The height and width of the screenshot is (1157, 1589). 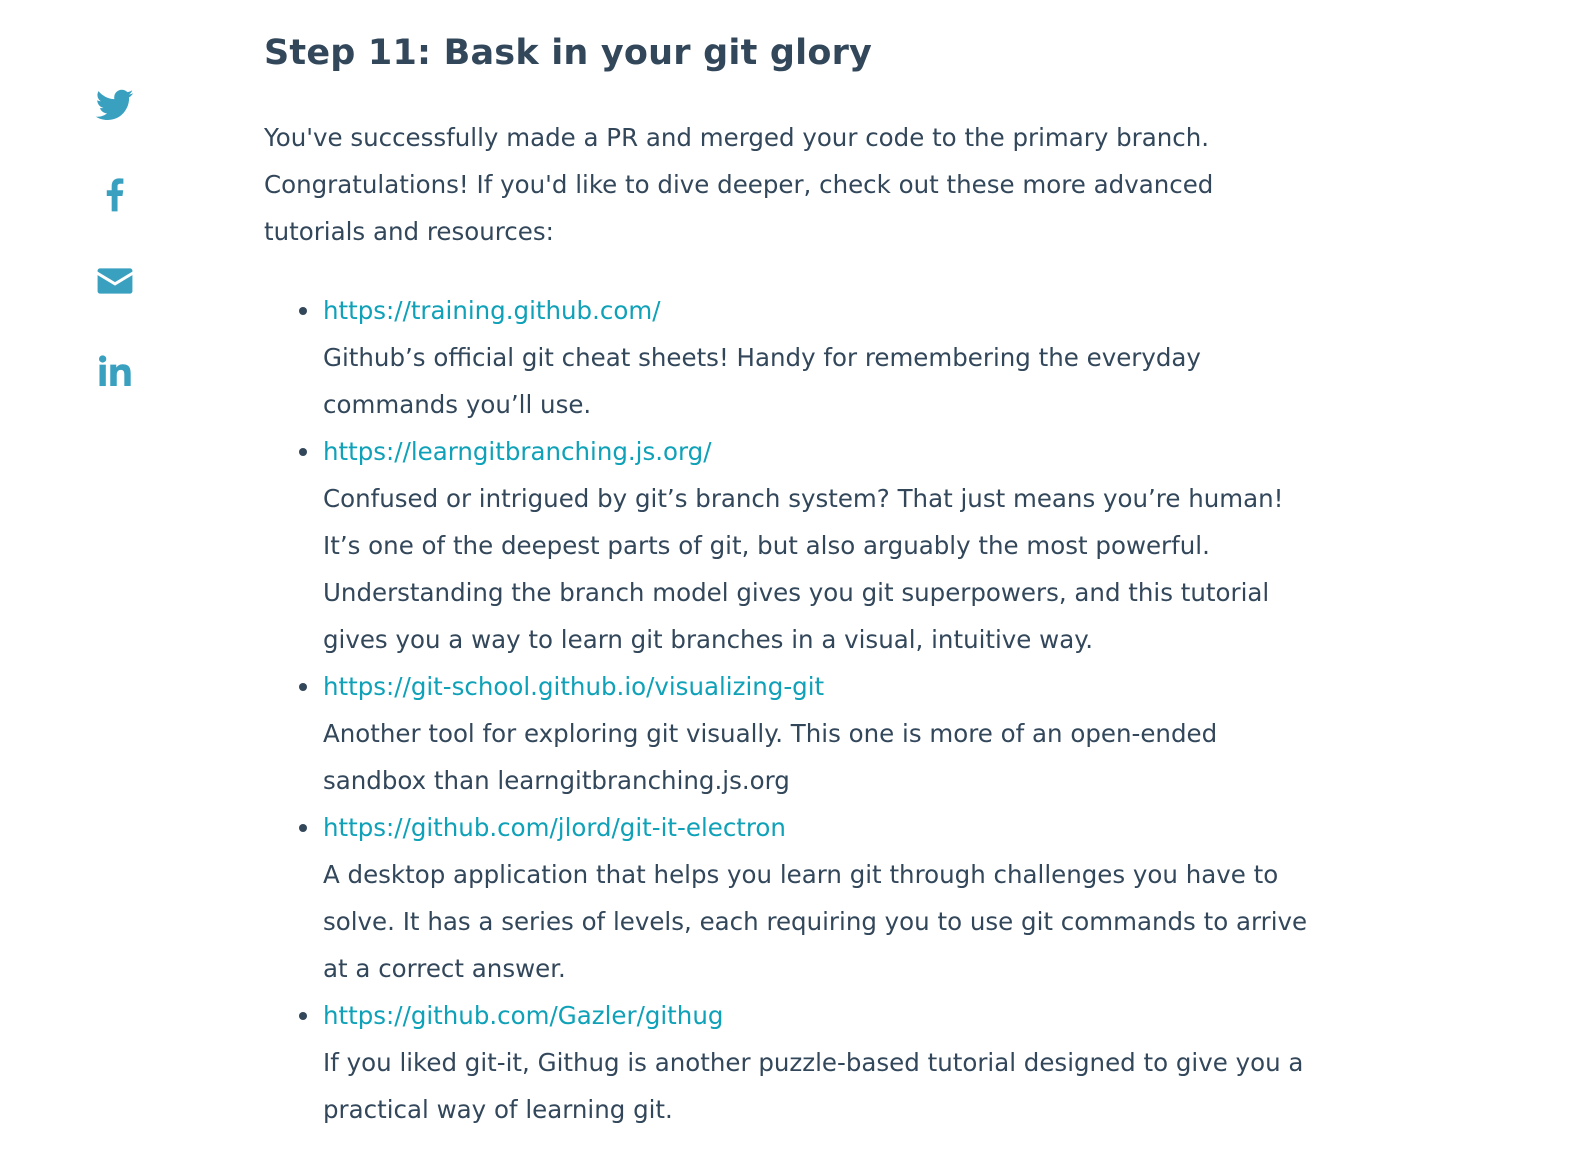 What do you see at coordinates (823, 310) in the screenshot?
I see `resource-link: https://training.github.com/` at bounding box center [823, 310].